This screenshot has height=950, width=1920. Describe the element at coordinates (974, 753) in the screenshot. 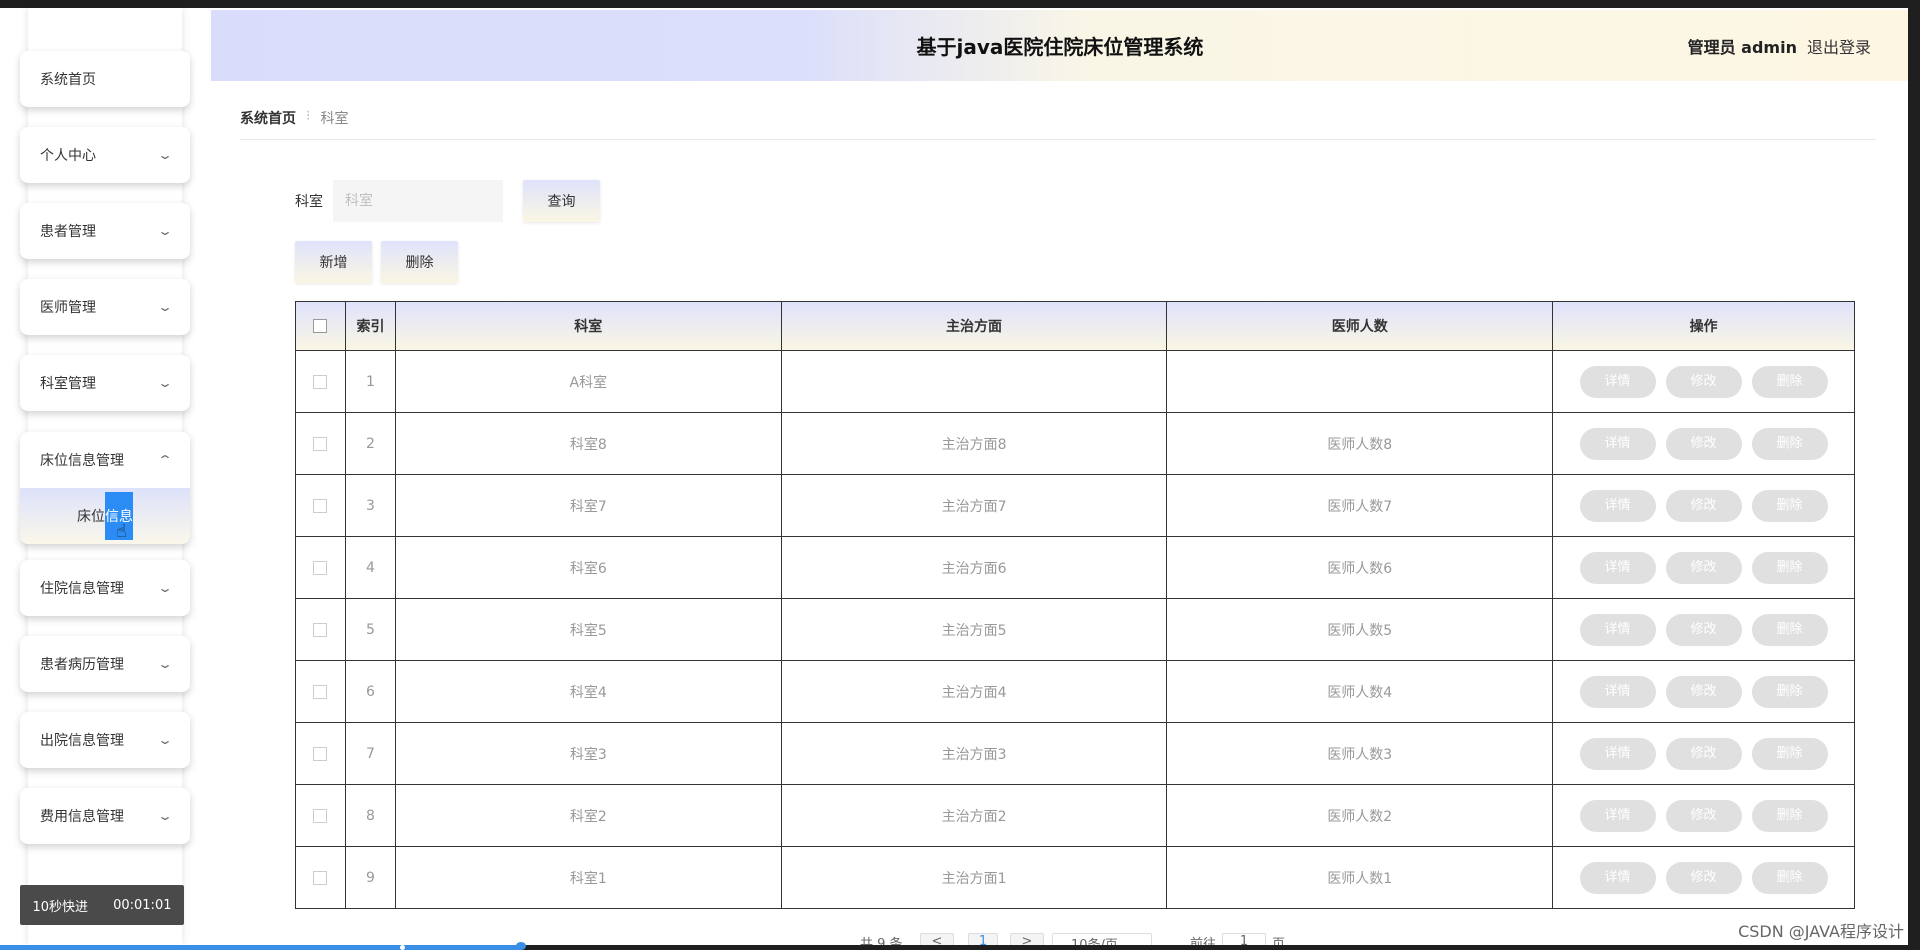

I see `cell-specialty: 主治方面3` at that location.